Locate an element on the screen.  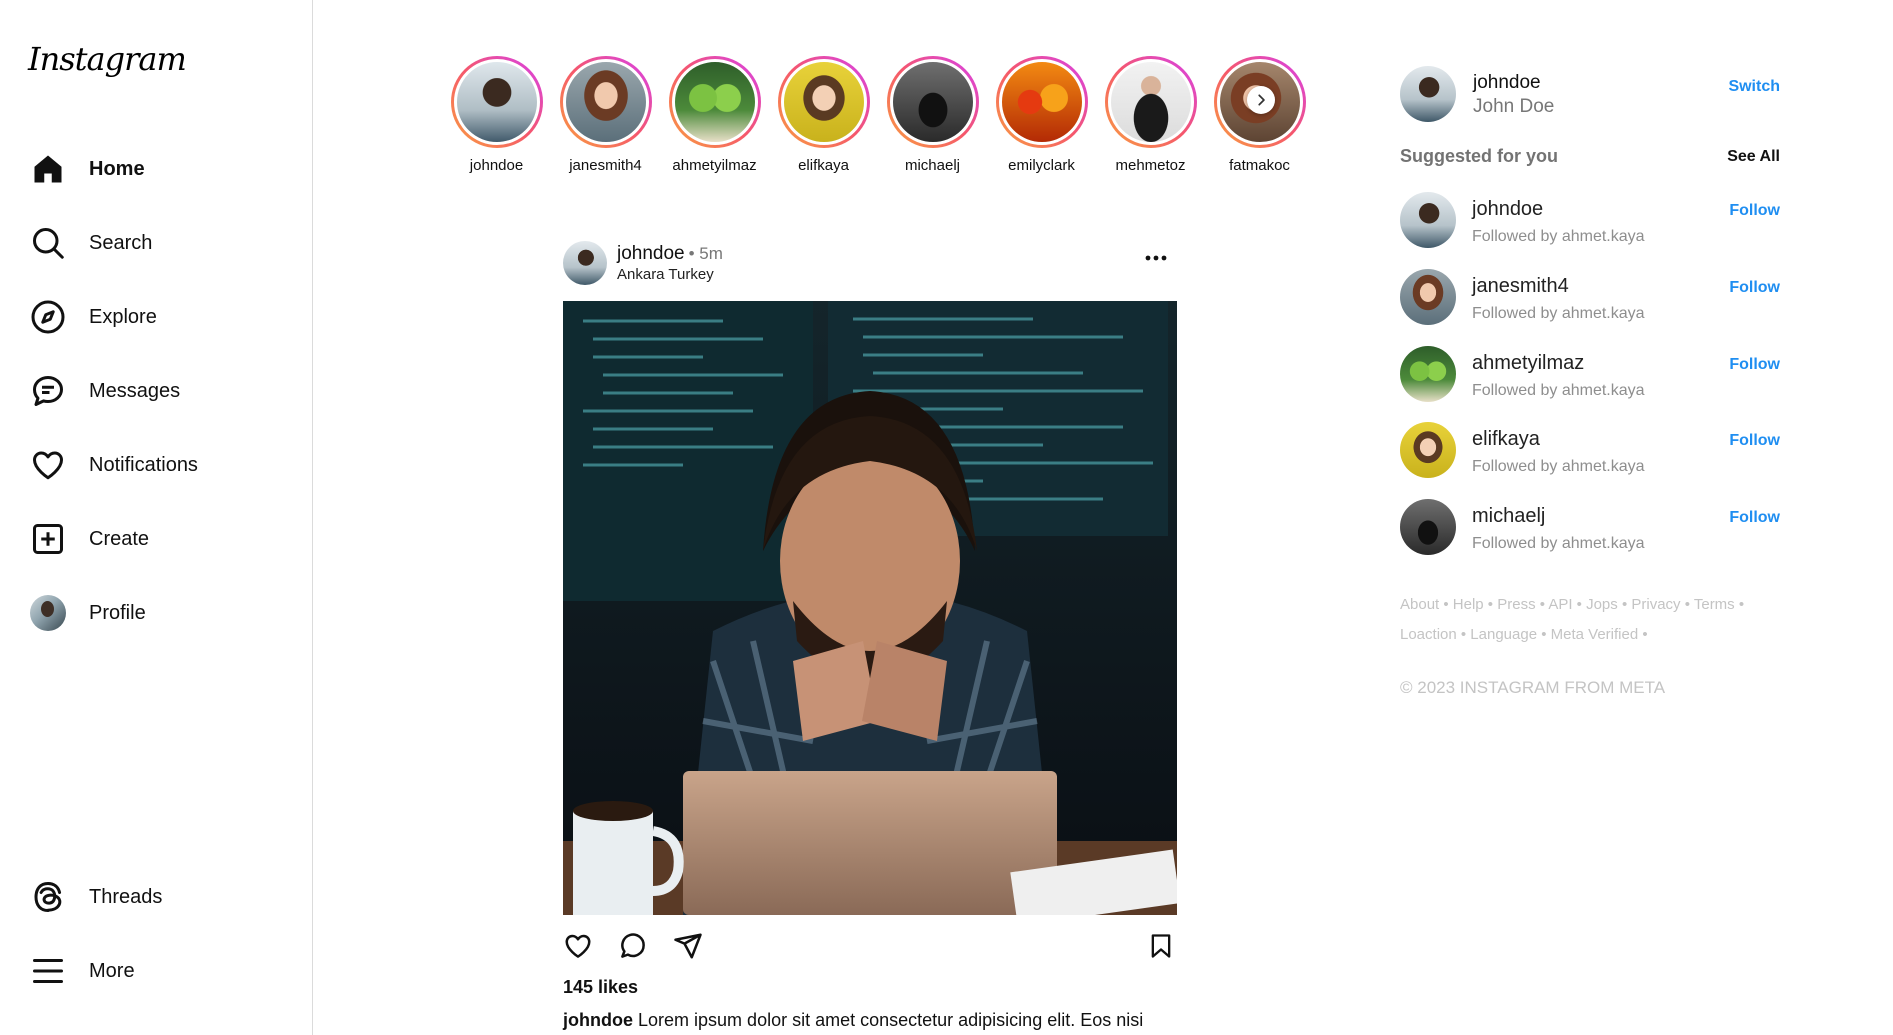
story-username: emilyclark is located at coordinates (1041, 165).